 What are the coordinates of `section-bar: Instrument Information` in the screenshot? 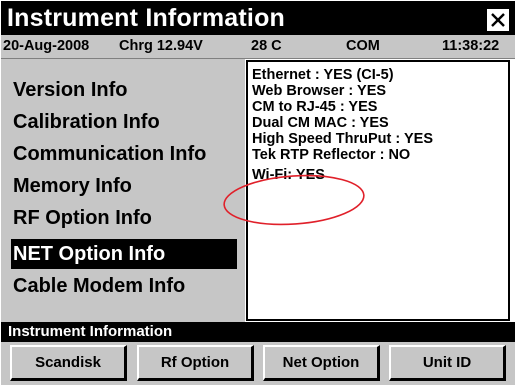 It's located at (258, 332).